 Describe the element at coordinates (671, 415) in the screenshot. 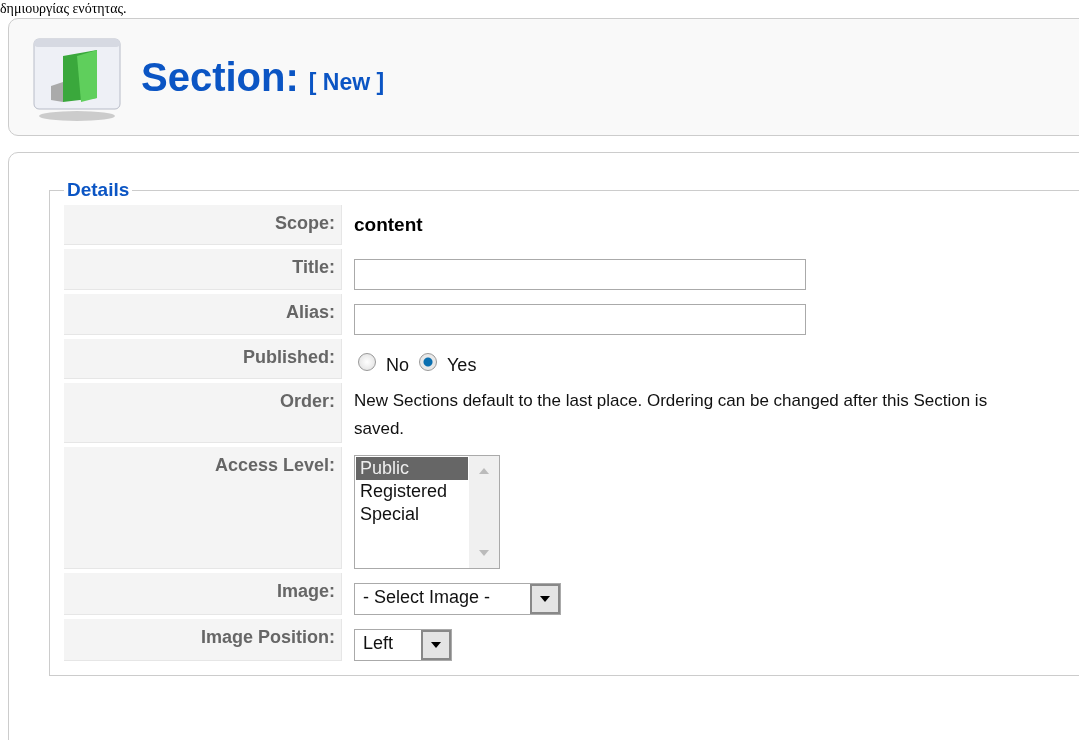

I see `order-note: New Sections default to the last place. Ordering can be changed after this Section is saved.` at that location.